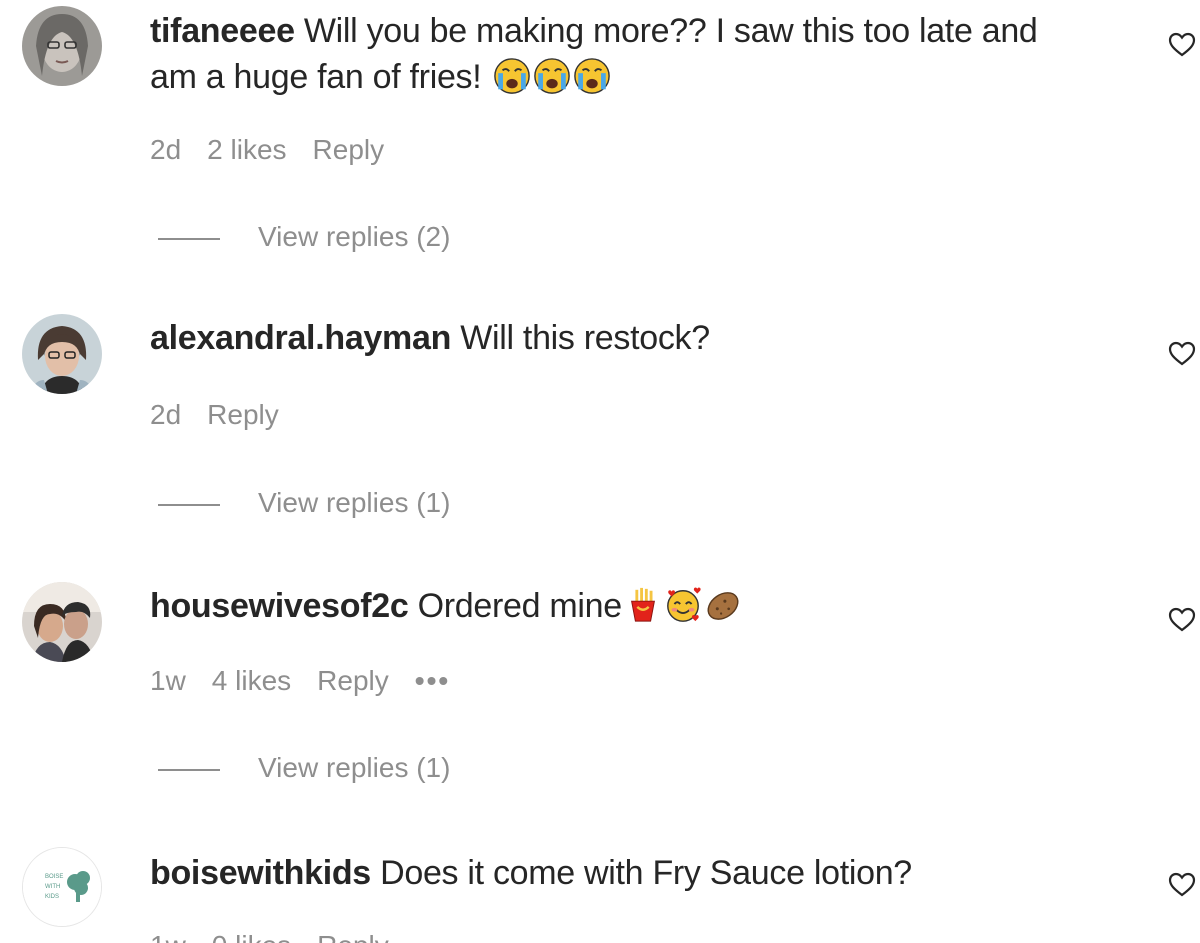  I want to click on svg-text: WITH, so click(52, 887).